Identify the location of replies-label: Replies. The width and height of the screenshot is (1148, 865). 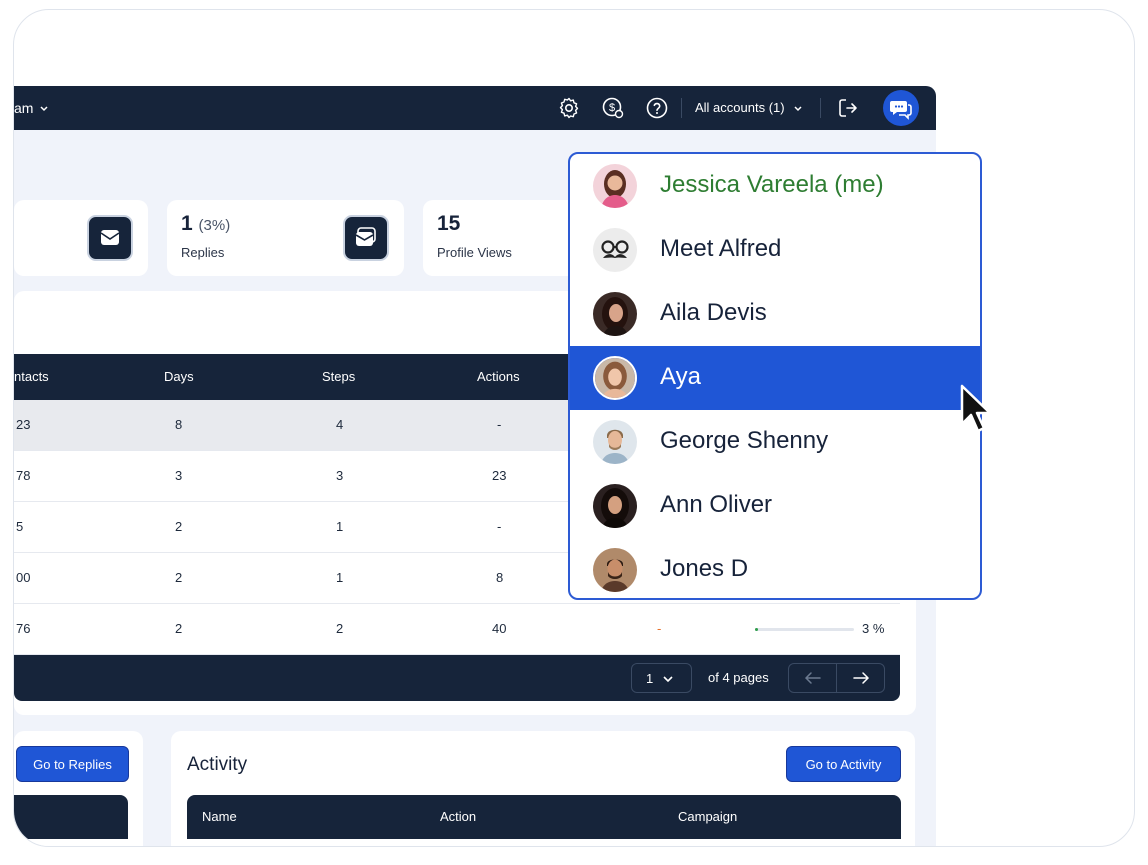
(203, 252).